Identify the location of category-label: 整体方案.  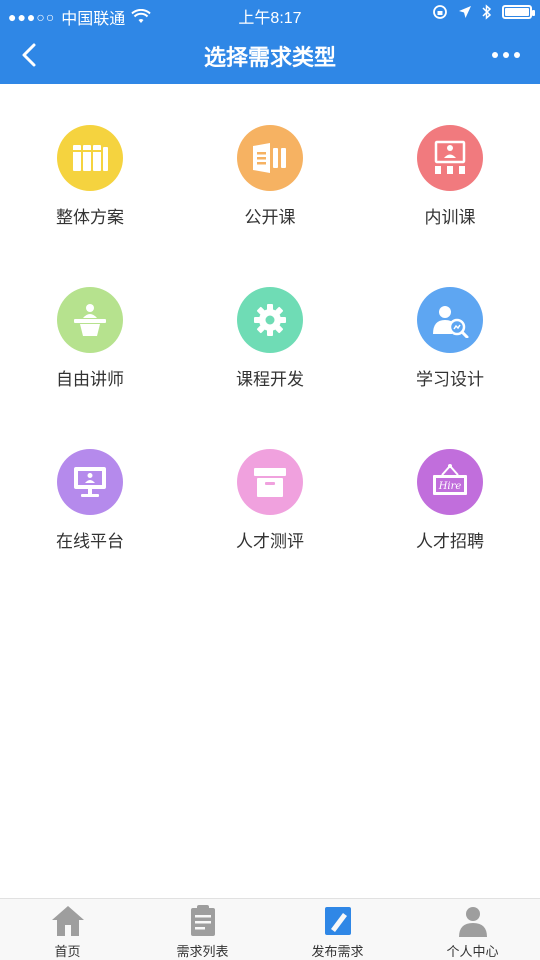
(90, 217).